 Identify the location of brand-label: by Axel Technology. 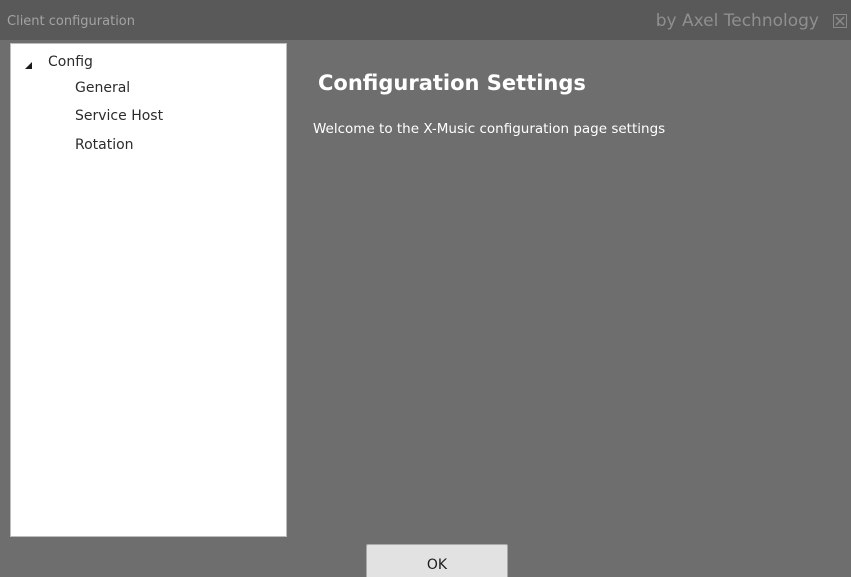
(737, 21).